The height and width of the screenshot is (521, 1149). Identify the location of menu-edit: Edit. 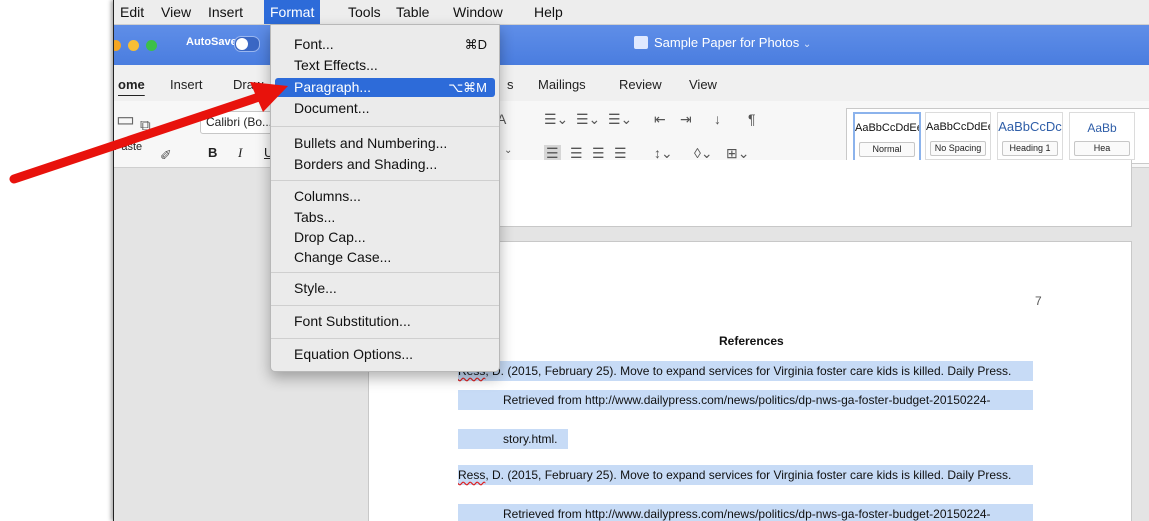
(132, 12).